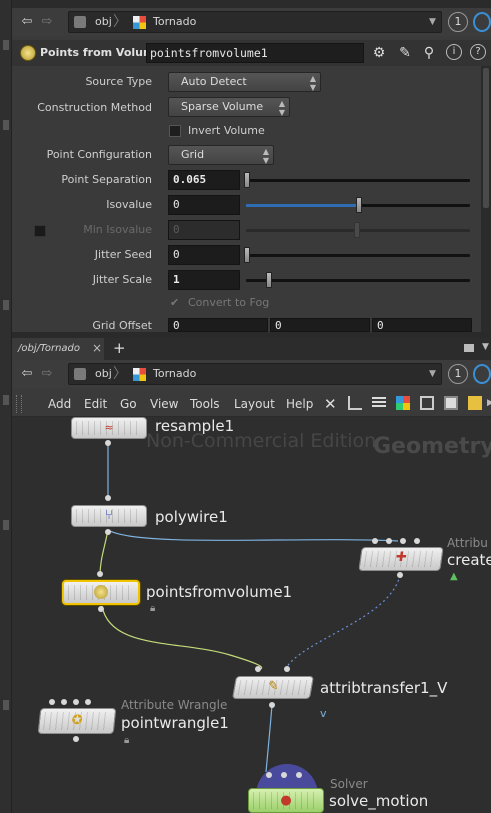 The image size is (491, 813). Describe the element at coordinates (174, 705) in the screenshot. I see `node-type-pointwrangle1: Attribute Wrangle` at that location.